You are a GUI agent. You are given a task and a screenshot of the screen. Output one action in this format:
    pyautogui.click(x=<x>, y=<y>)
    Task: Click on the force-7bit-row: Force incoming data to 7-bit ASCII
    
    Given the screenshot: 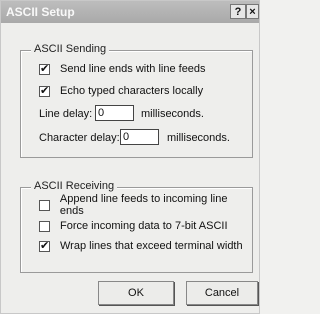 What is the action you would take?
    pyautogui.click(x=133, y=226)
    